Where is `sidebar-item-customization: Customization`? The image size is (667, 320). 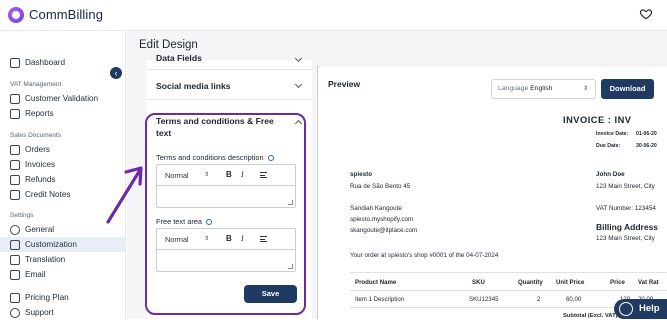 sidebar-item-customization: Customization is located at coordinates (63, 244).